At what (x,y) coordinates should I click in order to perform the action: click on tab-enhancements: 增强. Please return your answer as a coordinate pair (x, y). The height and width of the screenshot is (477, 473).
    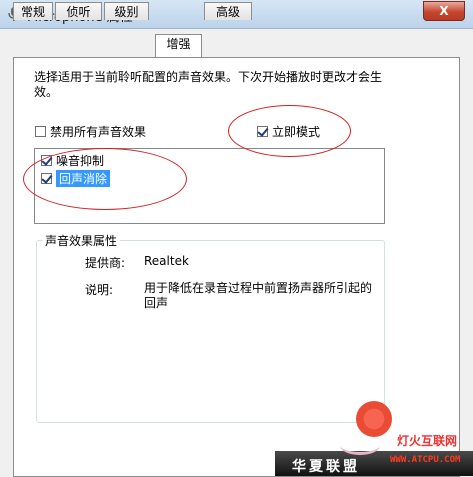
    Looking at the image, I should click on (178, 45).